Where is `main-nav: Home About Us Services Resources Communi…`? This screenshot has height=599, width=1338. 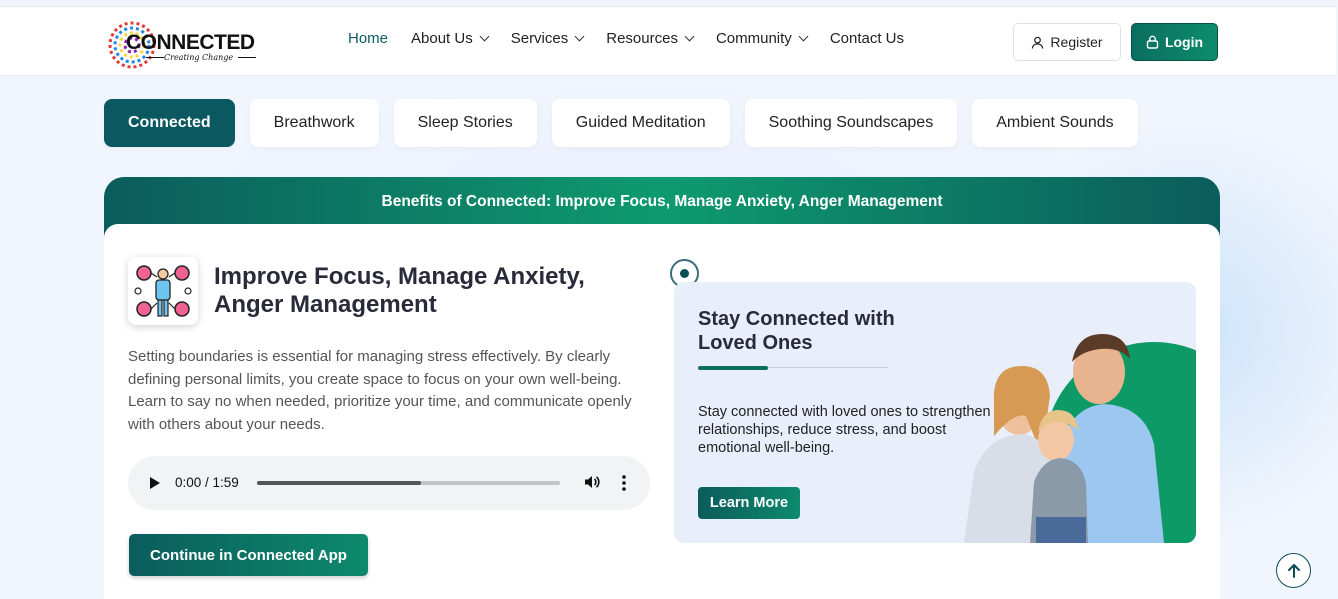 main-nav: Home About Us Services Resources Communi… is located at coordinates (637, 38).